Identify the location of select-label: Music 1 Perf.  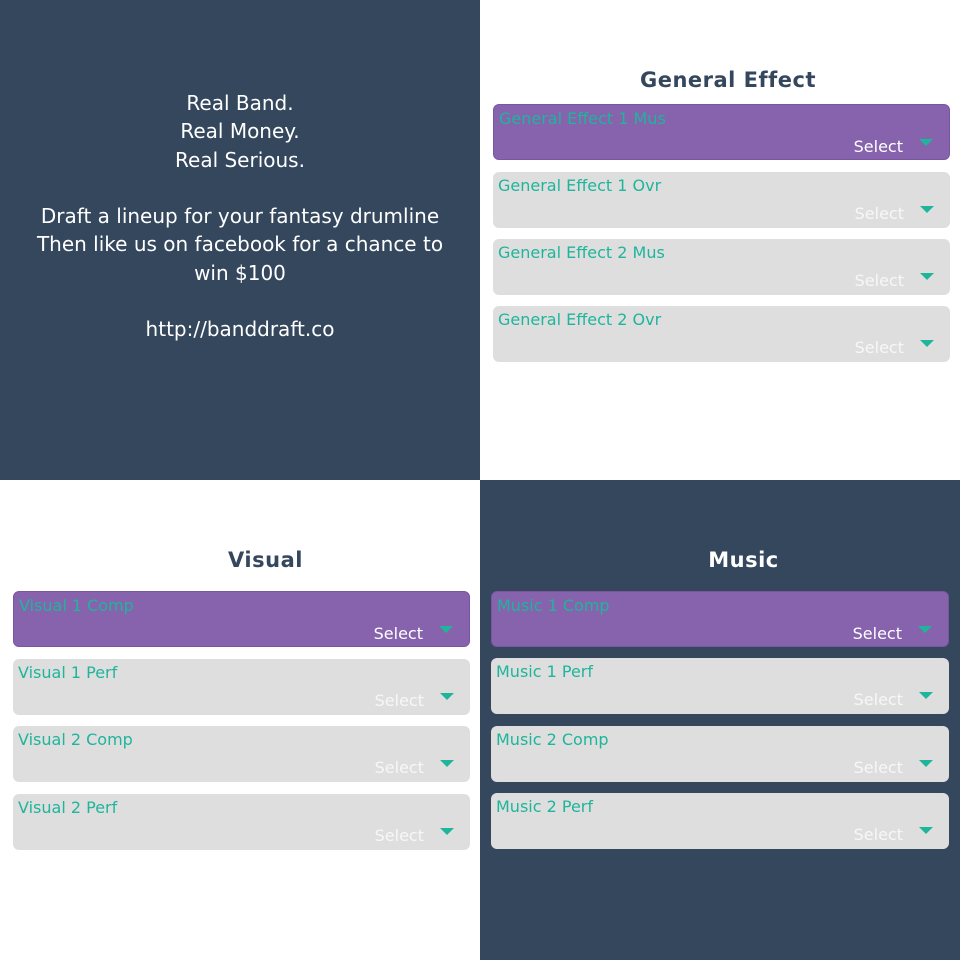
(545, 671).